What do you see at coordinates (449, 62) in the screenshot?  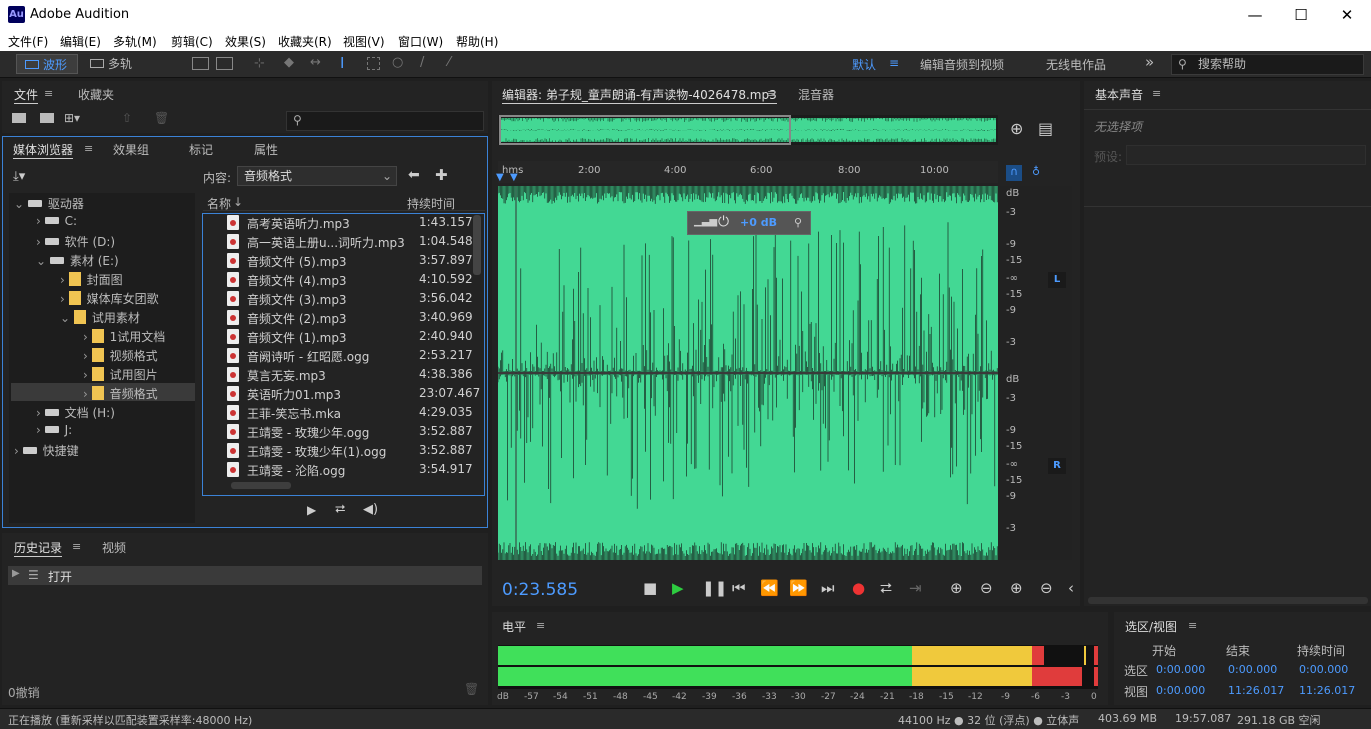 I see `spot-healing-tool-icon: ⁄` at bounding box center [449, 62].